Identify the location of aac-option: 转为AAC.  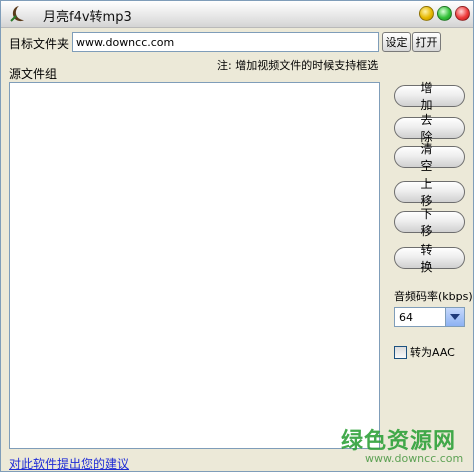
(424, 352).